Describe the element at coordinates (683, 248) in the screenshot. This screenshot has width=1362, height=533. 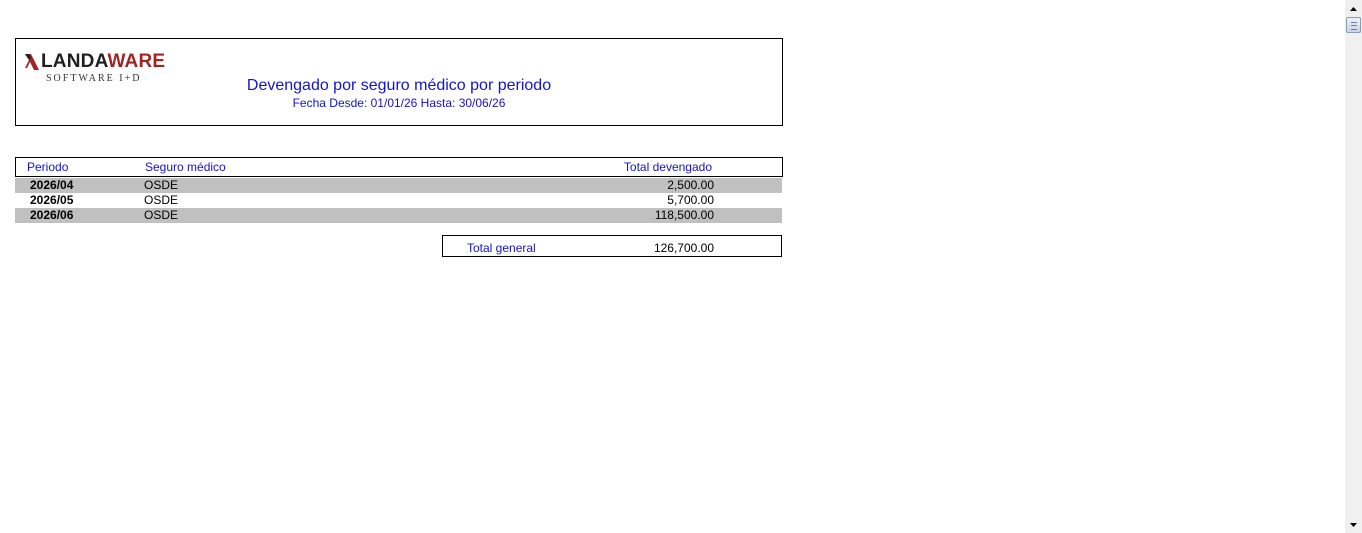
I see `grand-total-value: 126,700.00` at that location.